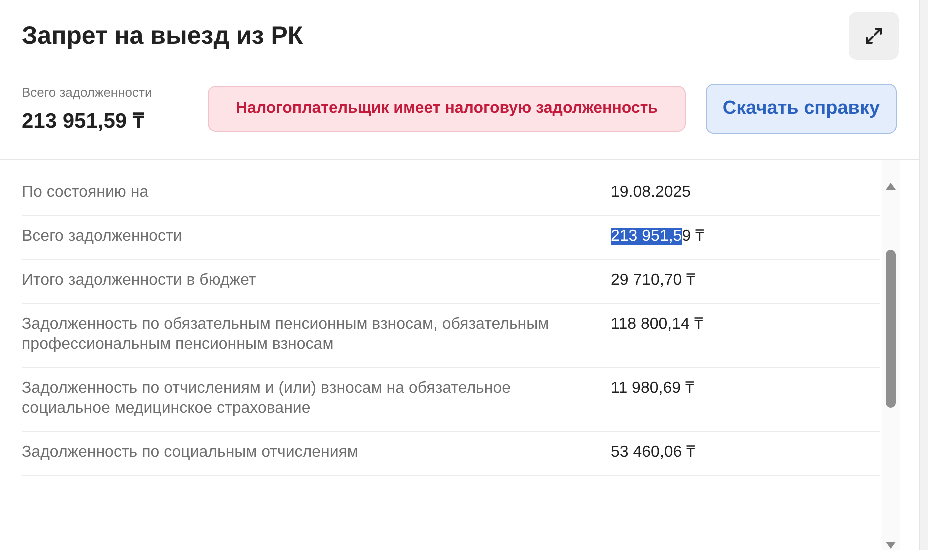  I want to click on expand-button, so click(874, 36).